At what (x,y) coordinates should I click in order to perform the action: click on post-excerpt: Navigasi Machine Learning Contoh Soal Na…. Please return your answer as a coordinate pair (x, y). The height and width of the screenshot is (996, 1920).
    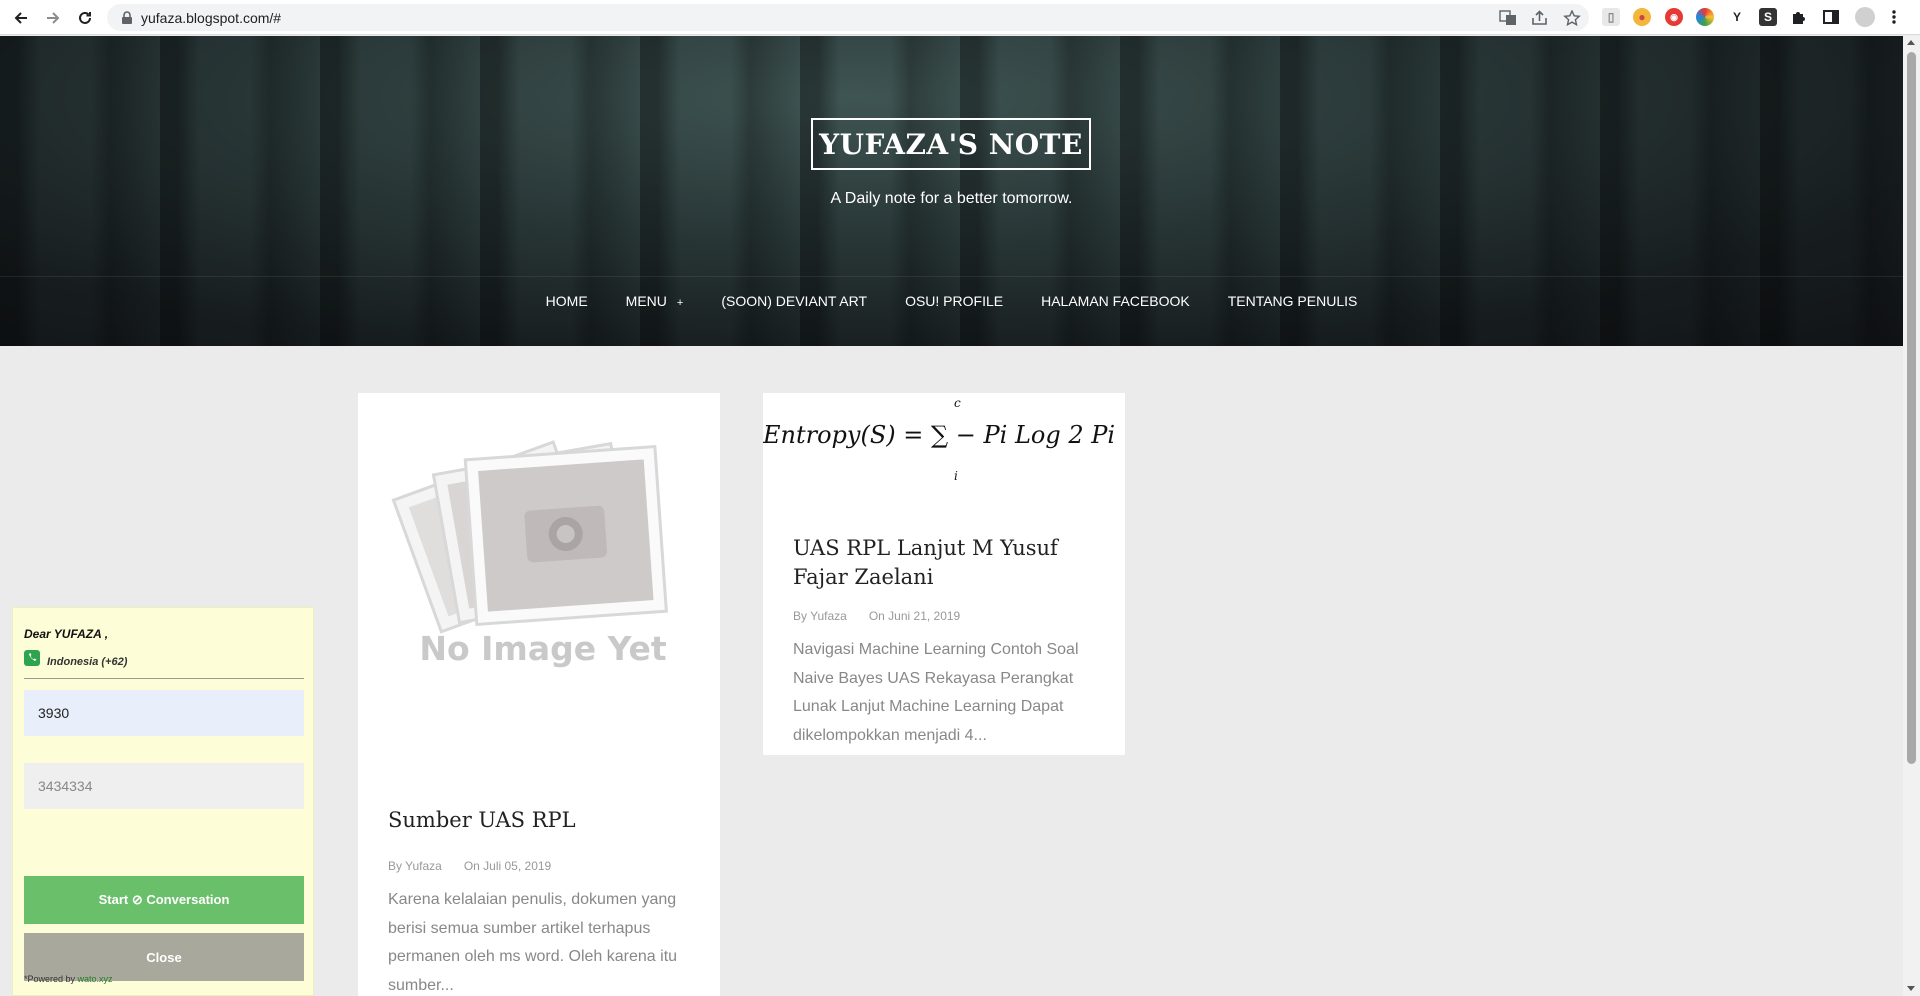
    Looking at the image, I should click on (936, 692).